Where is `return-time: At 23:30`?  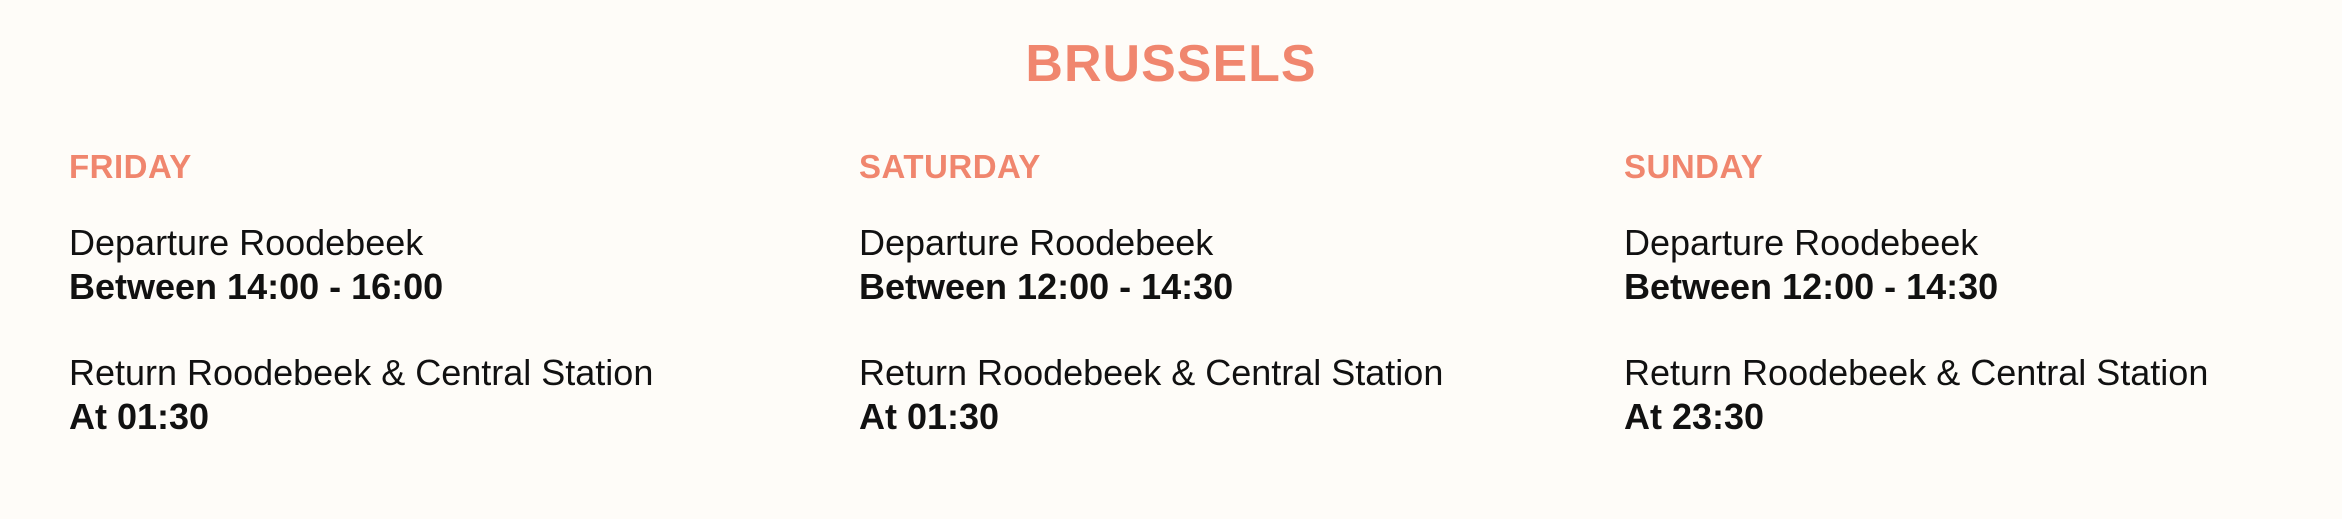 return-time: At 23:30 is located at coordinates (1694, 416).